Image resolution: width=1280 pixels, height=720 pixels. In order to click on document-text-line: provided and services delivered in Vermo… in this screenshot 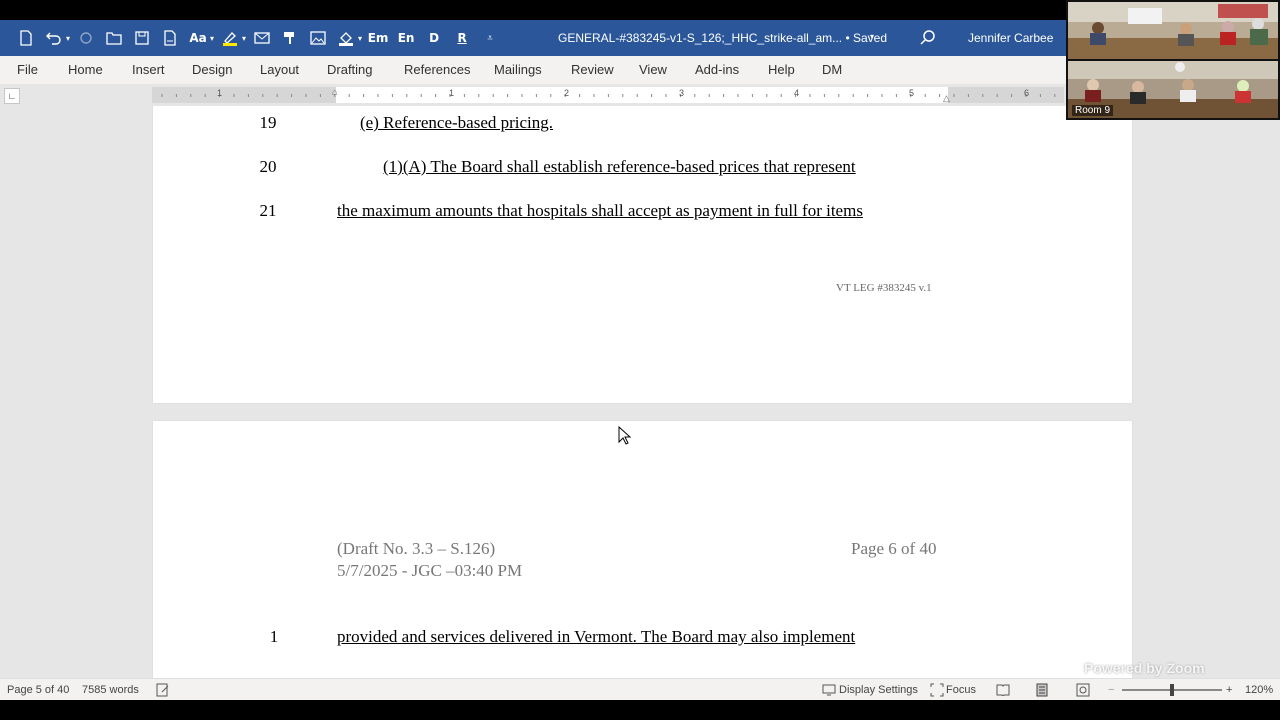, I will do `click(596, 637)`.